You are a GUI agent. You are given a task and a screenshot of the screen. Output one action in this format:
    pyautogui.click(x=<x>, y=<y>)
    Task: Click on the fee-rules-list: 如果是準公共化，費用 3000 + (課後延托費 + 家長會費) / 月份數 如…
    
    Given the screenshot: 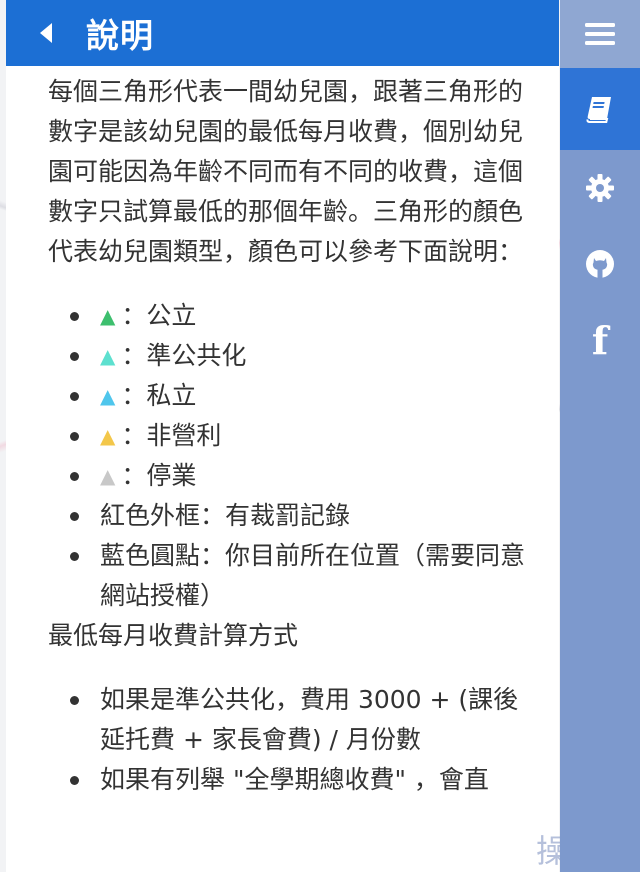 What is the action you would take?
    pyautogui.click(x=290, y=740)
    